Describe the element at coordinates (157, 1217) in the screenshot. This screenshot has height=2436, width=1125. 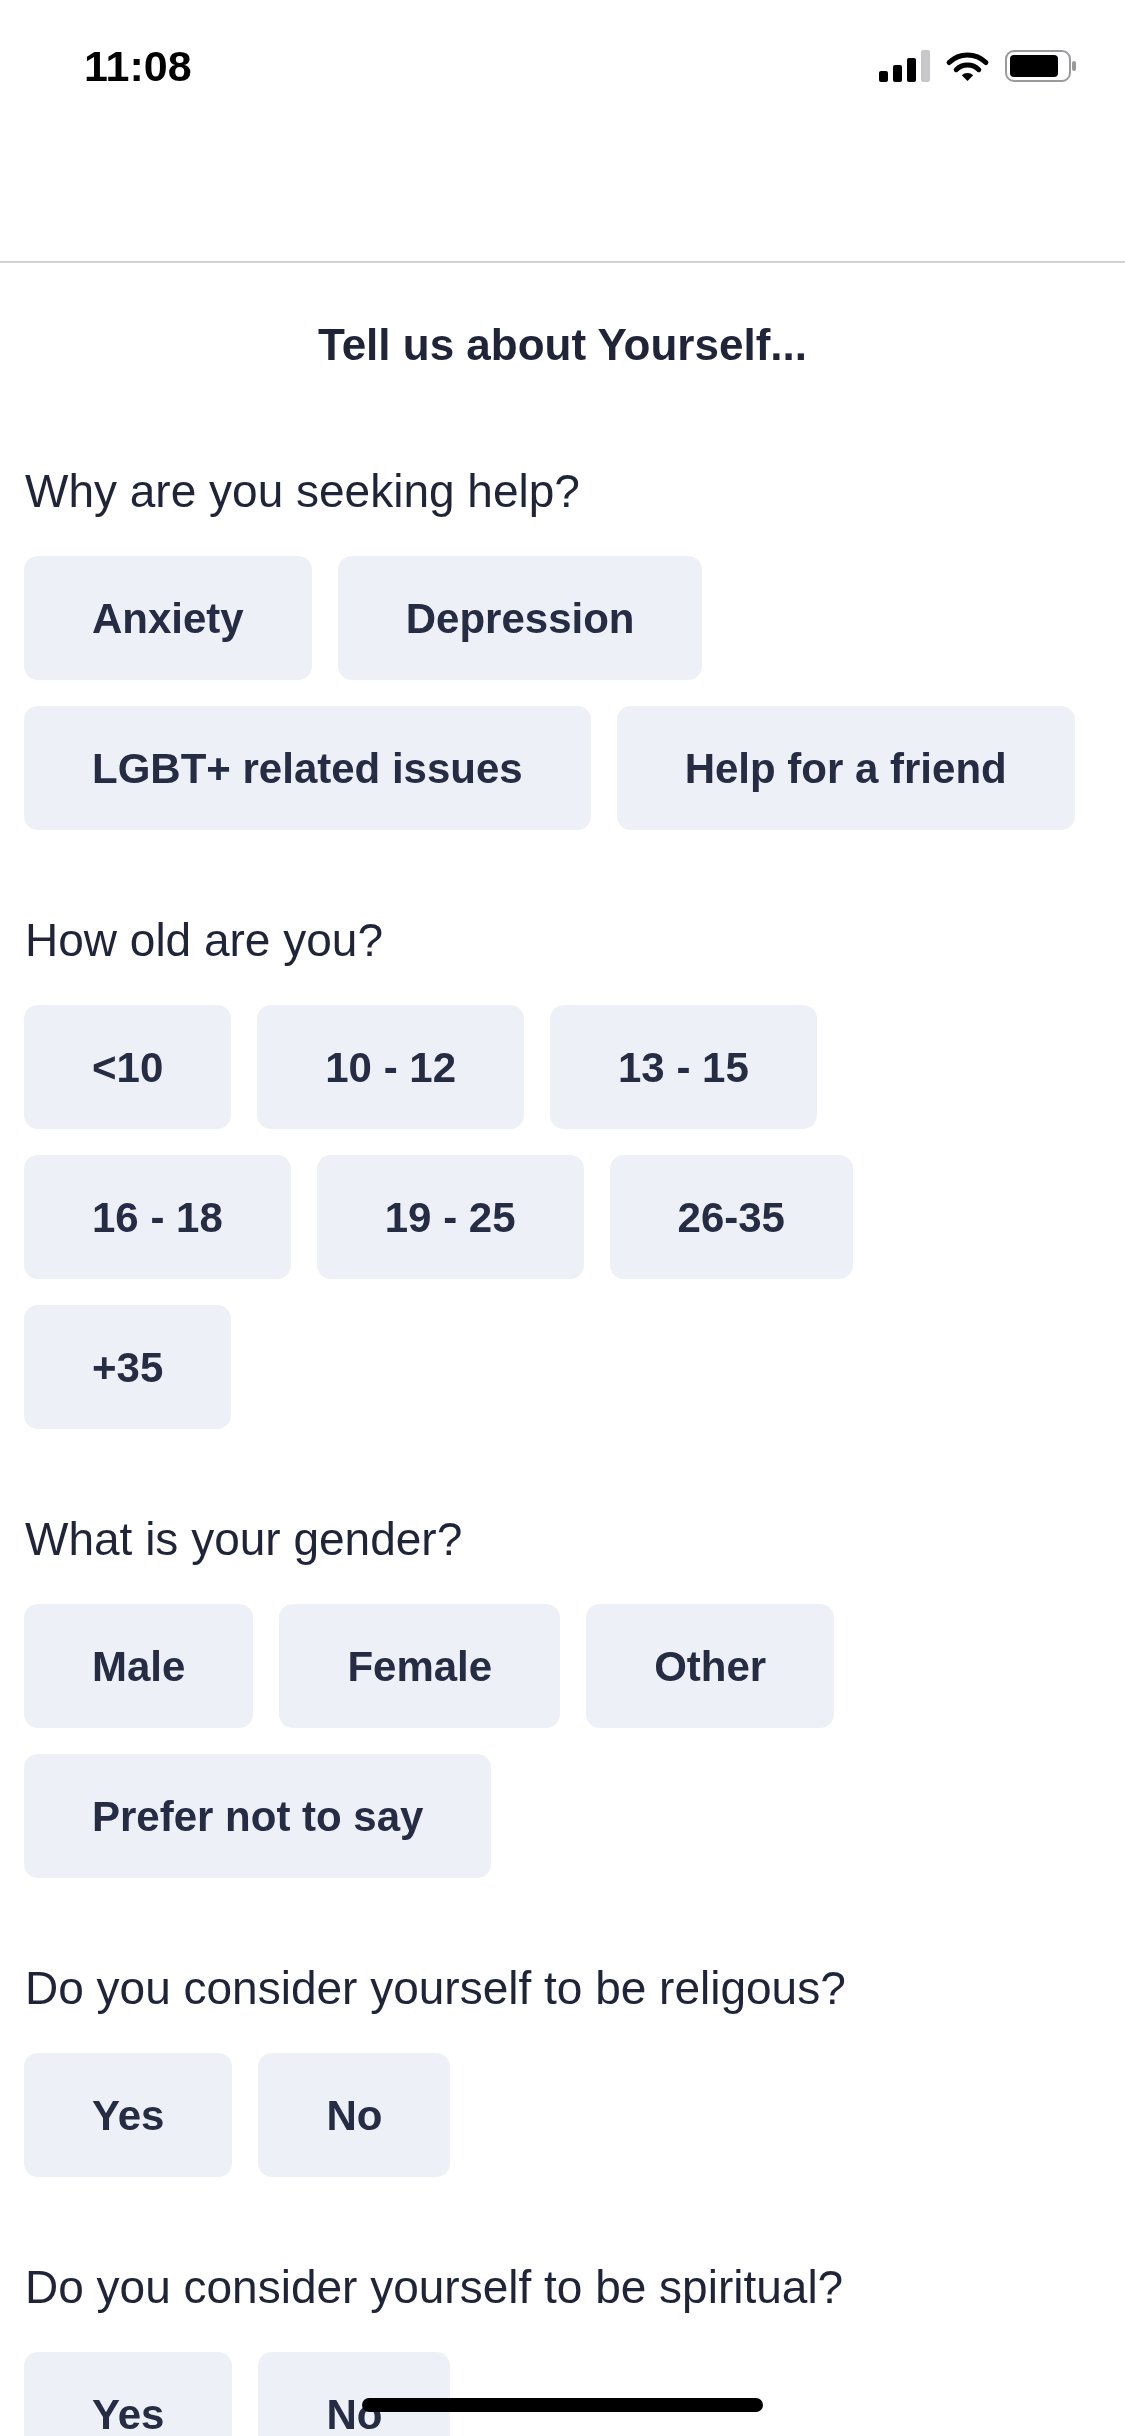
I see `option-chip: 16 - 18` at that location.